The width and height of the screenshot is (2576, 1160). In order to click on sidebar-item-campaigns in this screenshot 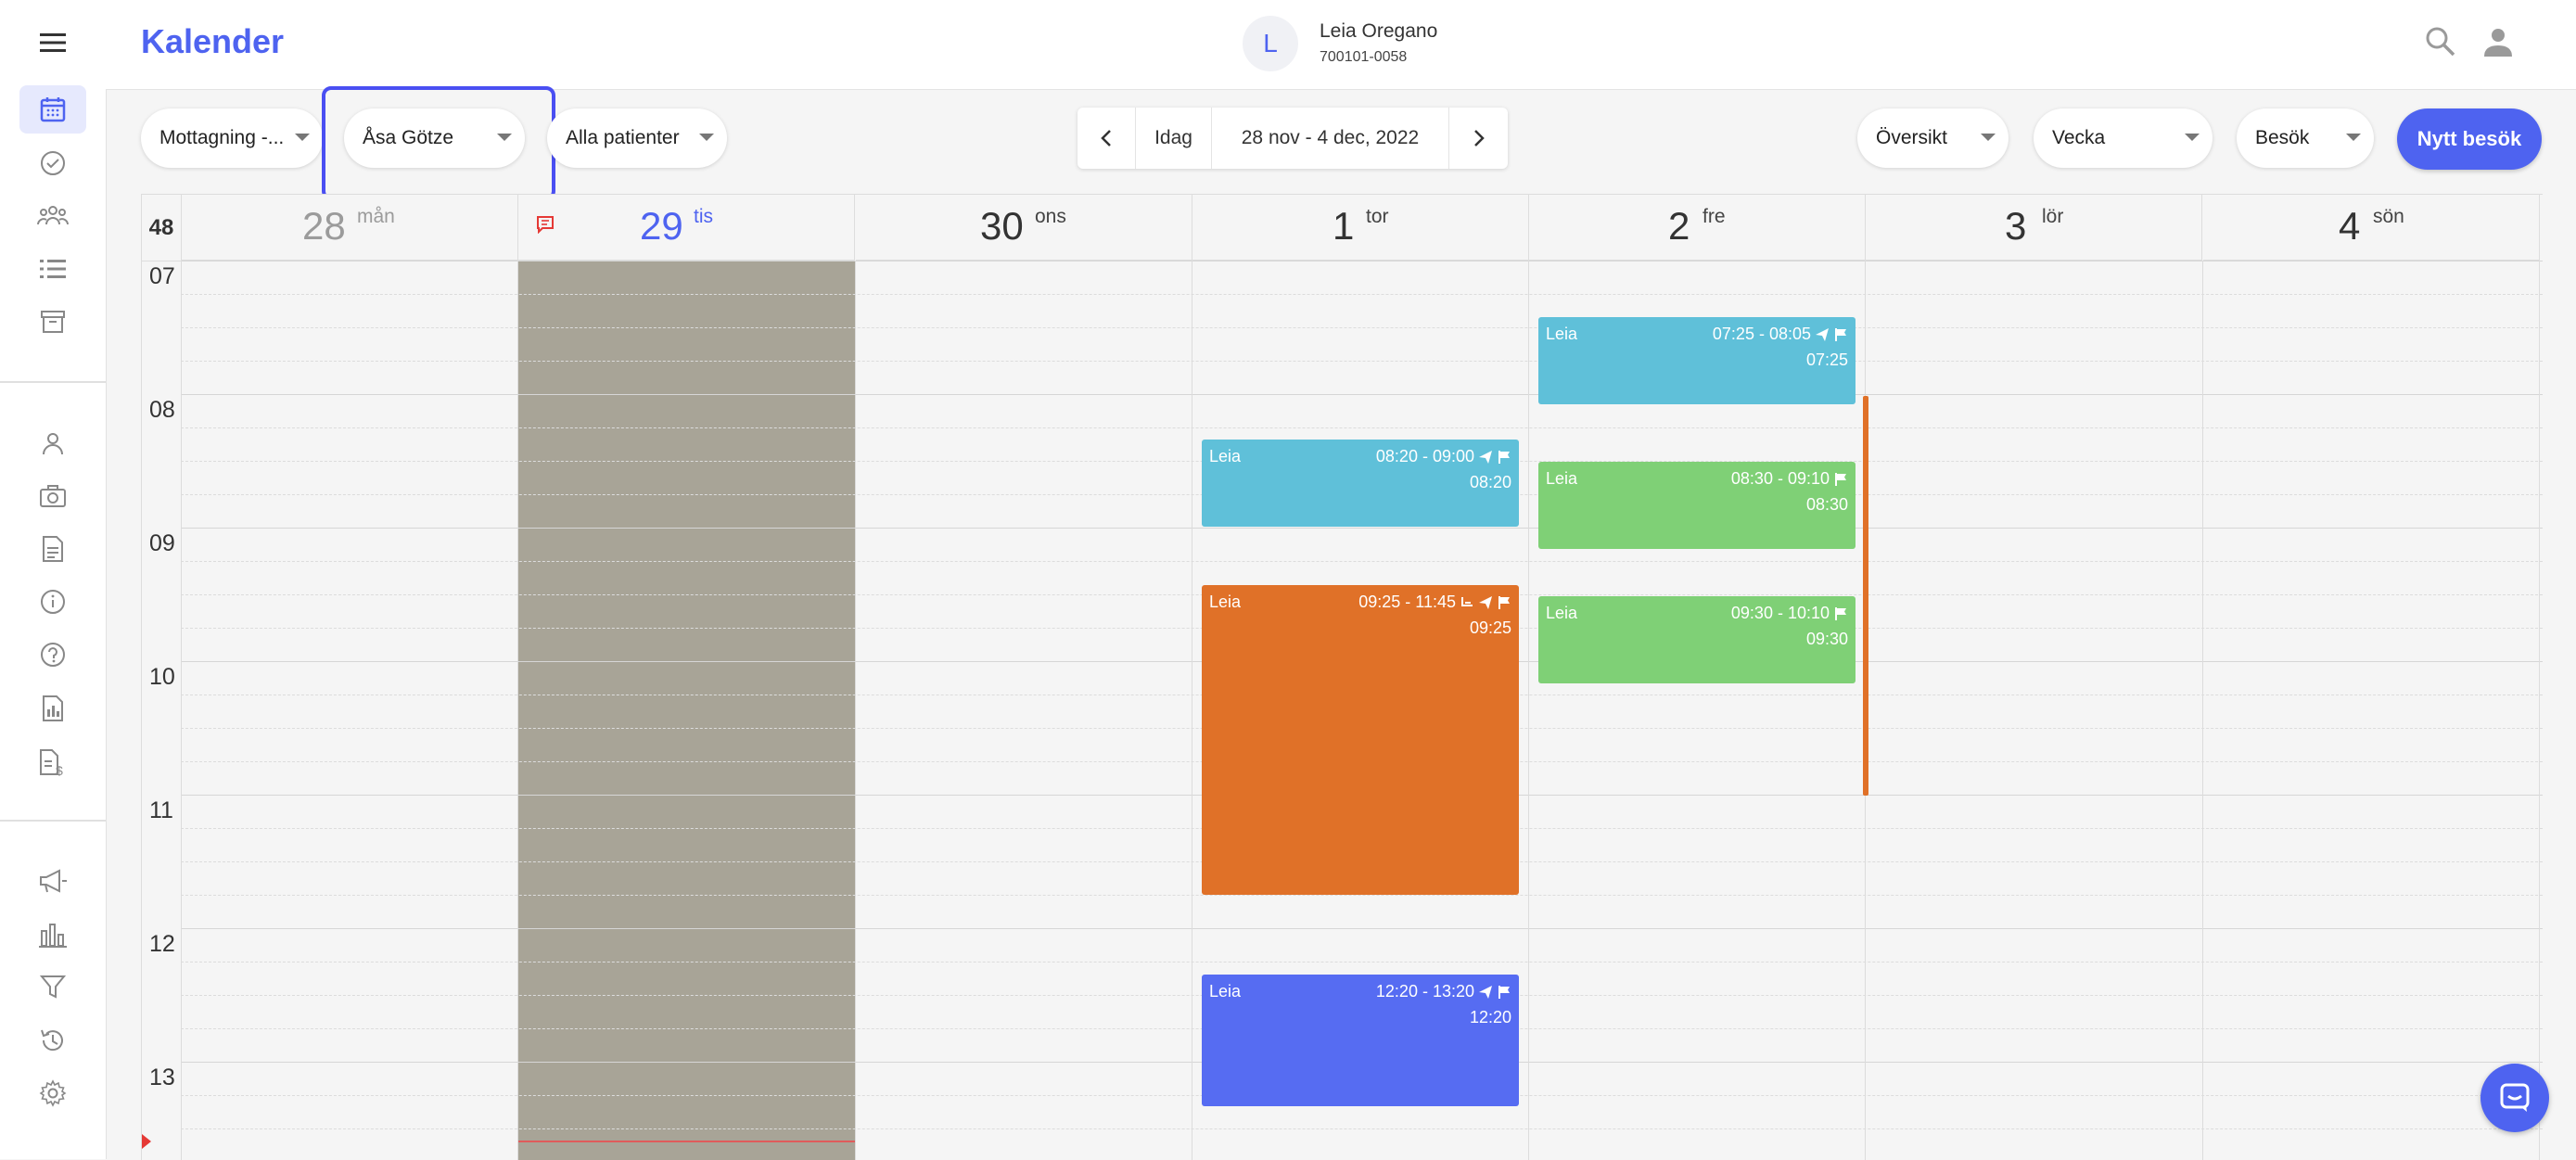, I will do `click(52, 881)`.